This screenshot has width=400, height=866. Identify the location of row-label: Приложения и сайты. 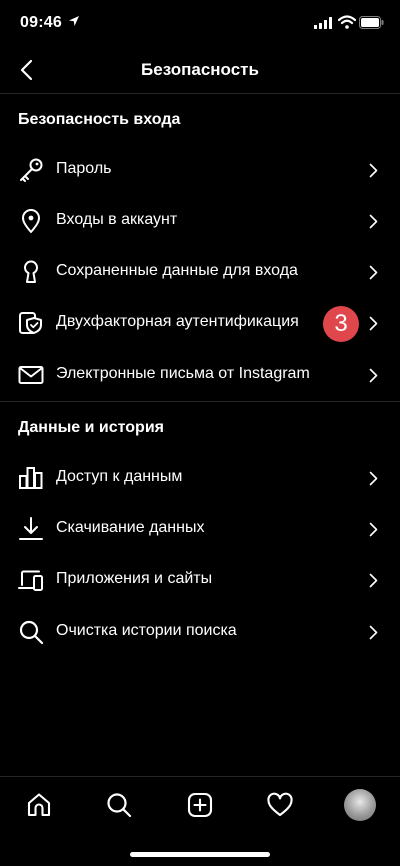
(134, 578).